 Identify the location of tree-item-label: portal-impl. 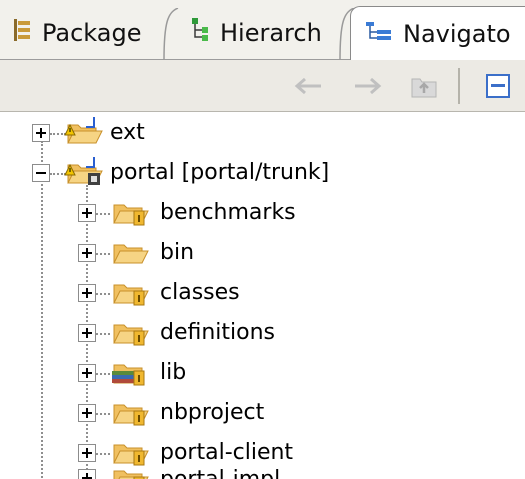
(220, 471).